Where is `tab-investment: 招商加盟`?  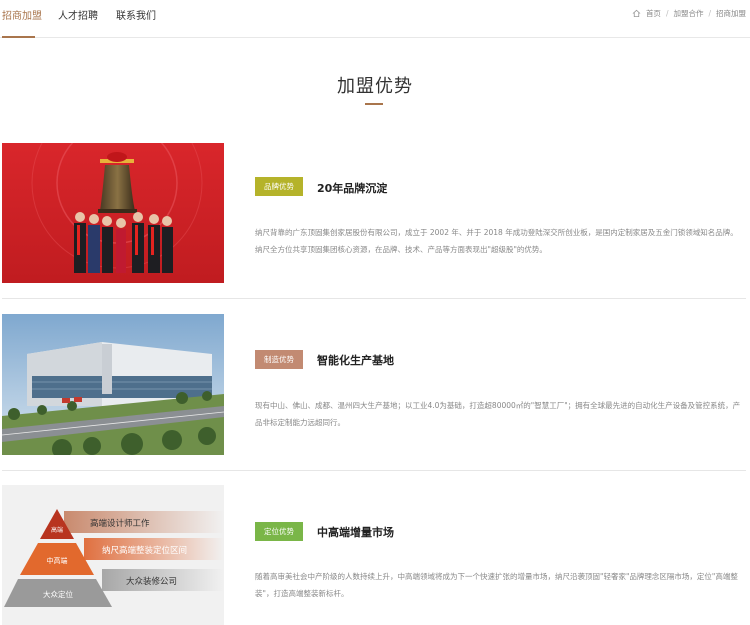 tab-investment: 招商加盟 is located at coordinates (22, 14).